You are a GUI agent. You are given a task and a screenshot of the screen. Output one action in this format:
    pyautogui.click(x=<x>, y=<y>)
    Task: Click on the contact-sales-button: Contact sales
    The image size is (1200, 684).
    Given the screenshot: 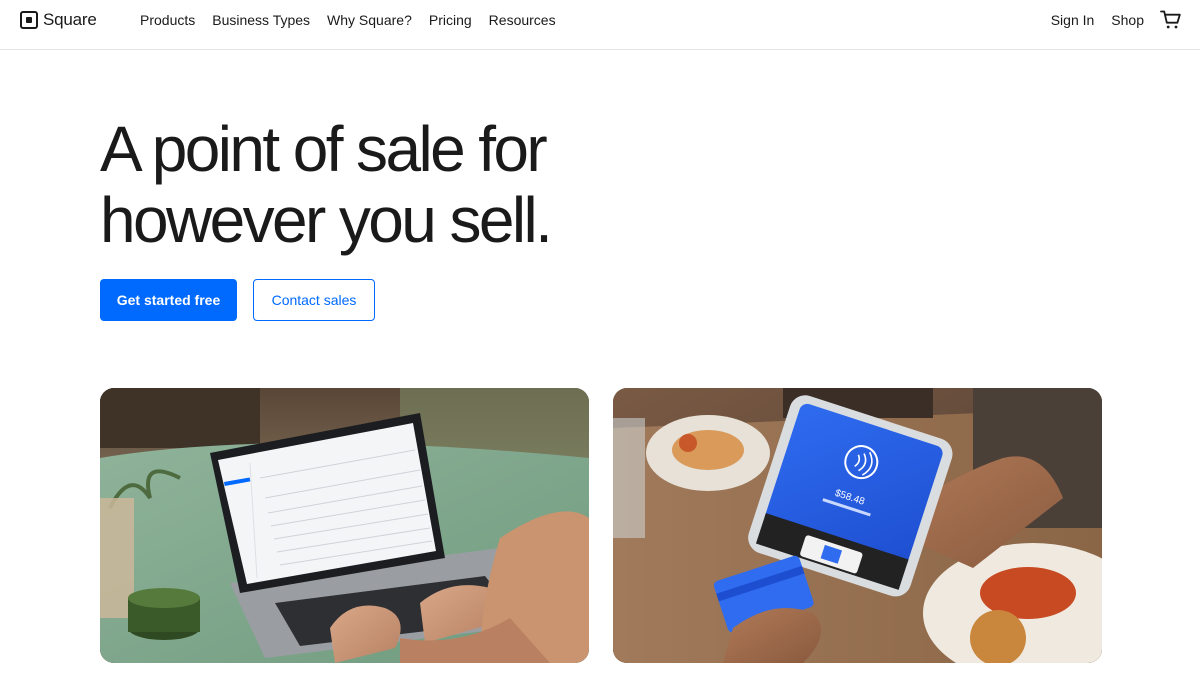 What is the action you would take?
    pyautogui.click(x=314, y=300)
    